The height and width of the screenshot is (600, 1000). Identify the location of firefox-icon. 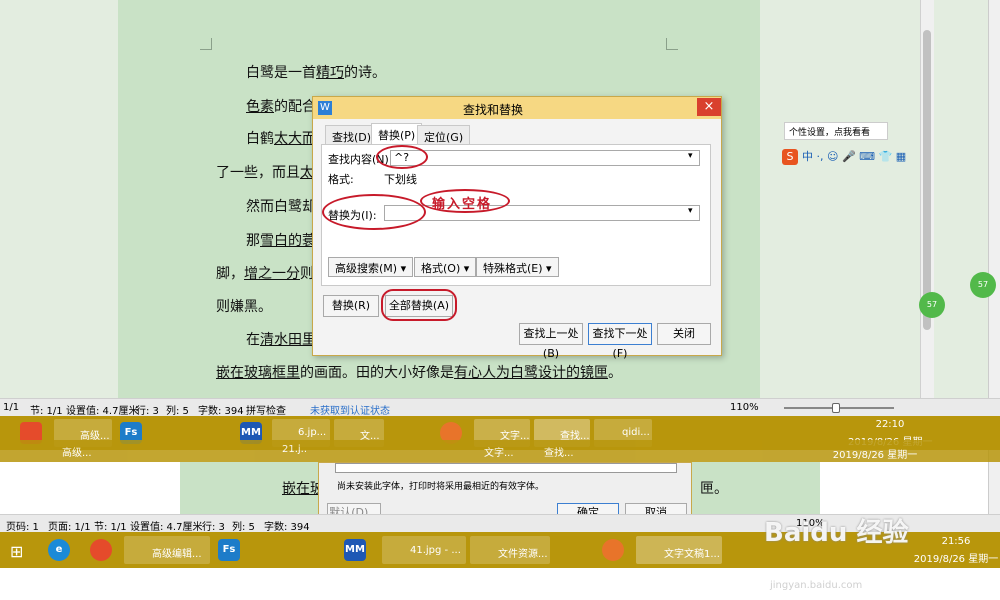
(613, 550).